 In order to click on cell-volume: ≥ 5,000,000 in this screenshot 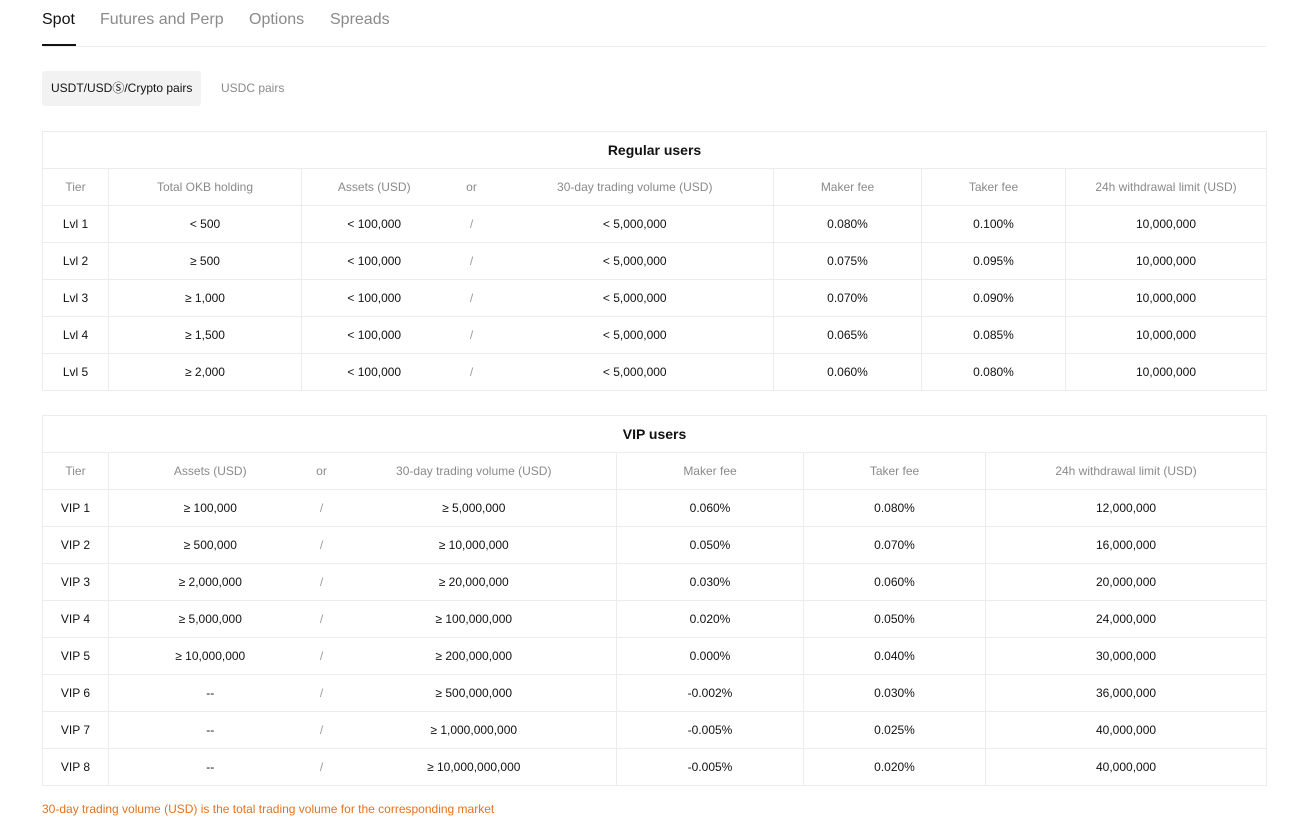, I will do `click(474, 508)`.